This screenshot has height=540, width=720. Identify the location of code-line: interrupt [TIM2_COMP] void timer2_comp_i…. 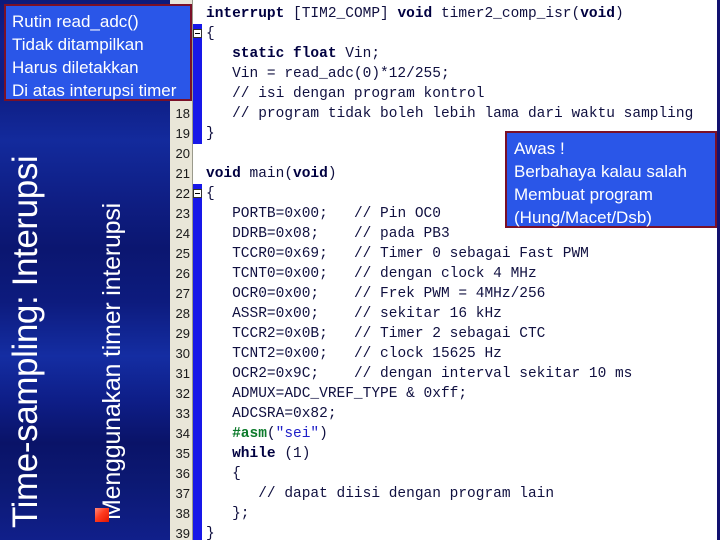
(463, 14).